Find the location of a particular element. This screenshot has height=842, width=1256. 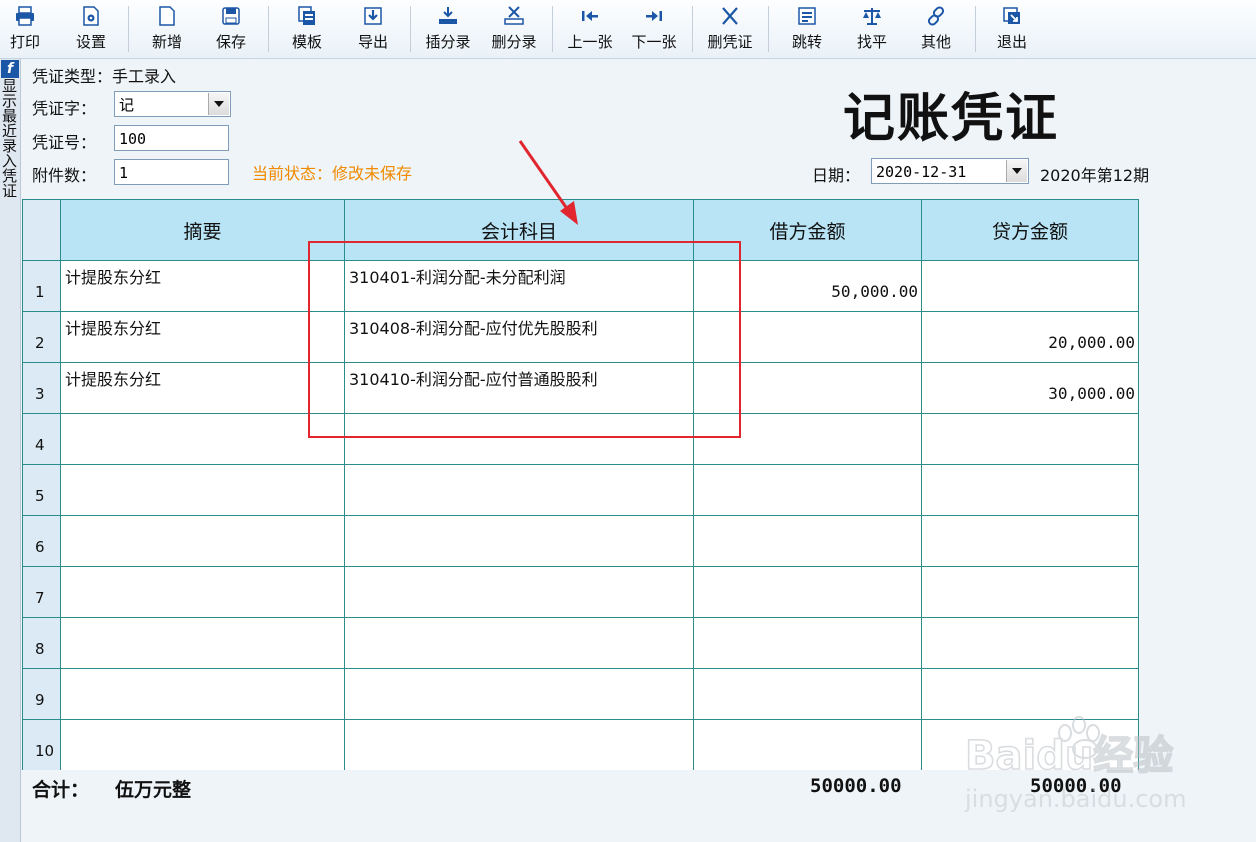

voucher-word-label: 凭证字： is located at coordinates (64, 108).